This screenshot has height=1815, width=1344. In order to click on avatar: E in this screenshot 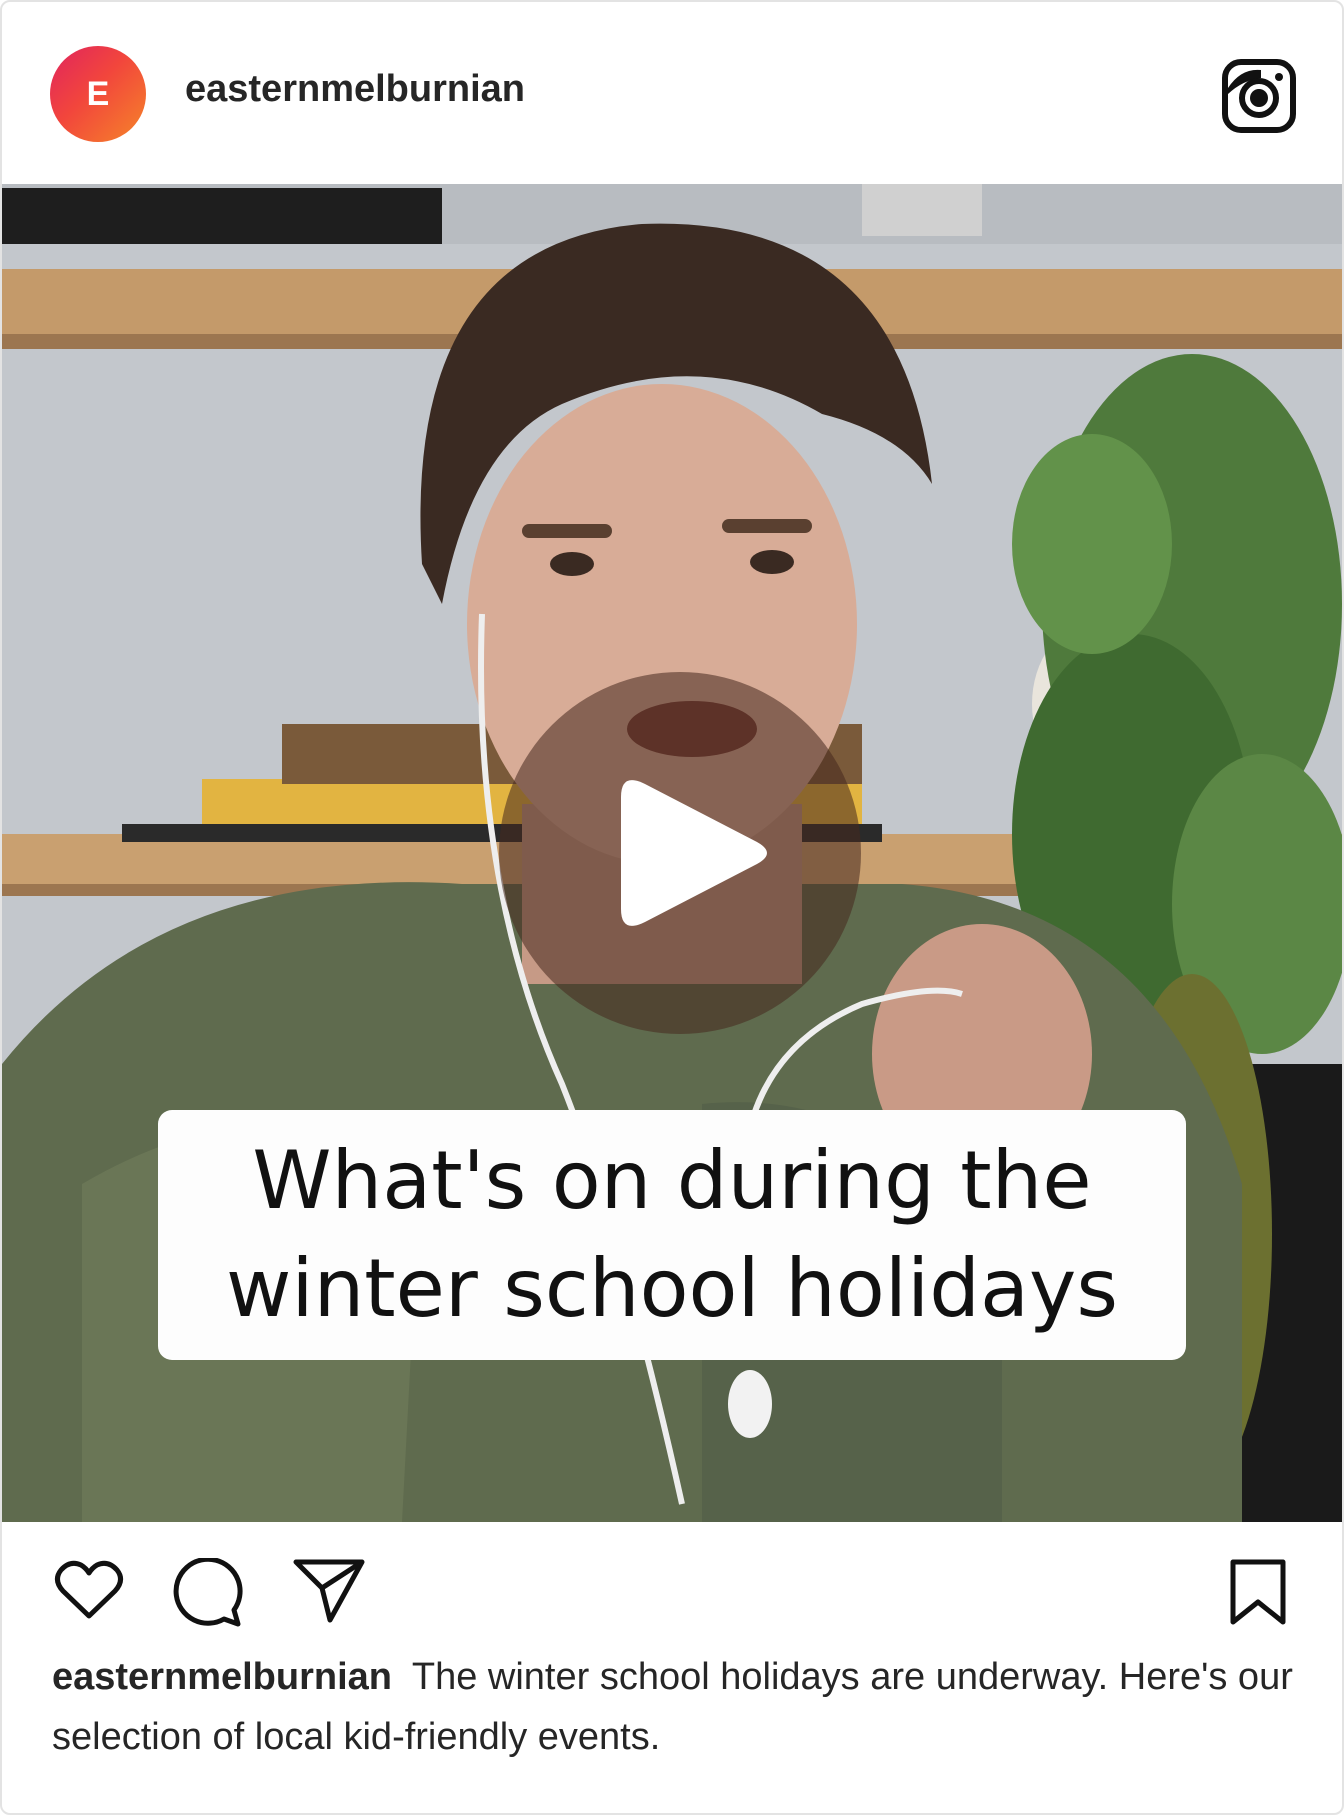, I will do `click(98, 94)`.